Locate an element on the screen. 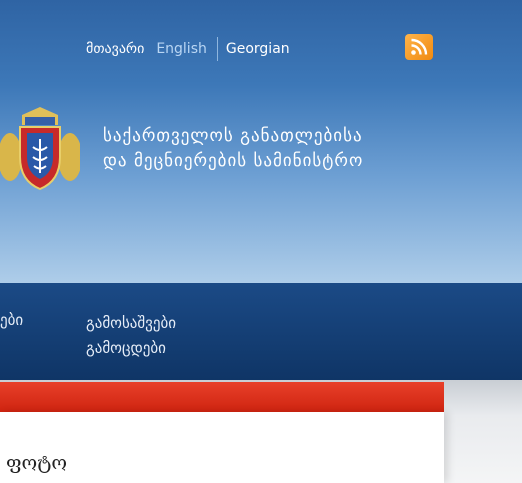 The height and width of the screenshot is (483, 522). nav-divider is located at coordinates (217, 49).